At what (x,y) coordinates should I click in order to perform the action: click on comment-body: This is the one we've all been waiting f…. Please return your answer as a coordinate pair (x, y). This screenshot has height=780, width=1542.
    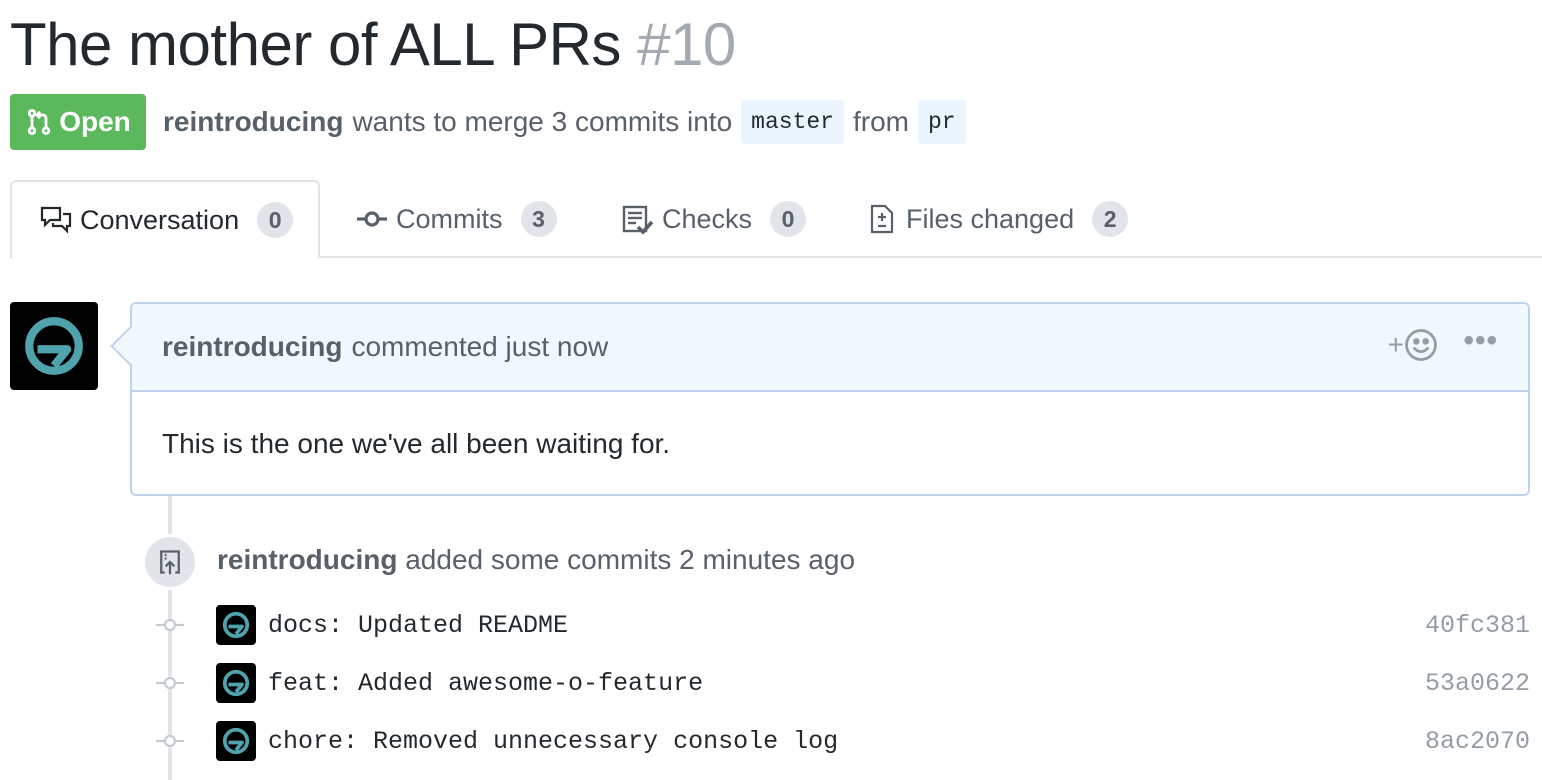
    Looking at the image, I should click on (416, 443).